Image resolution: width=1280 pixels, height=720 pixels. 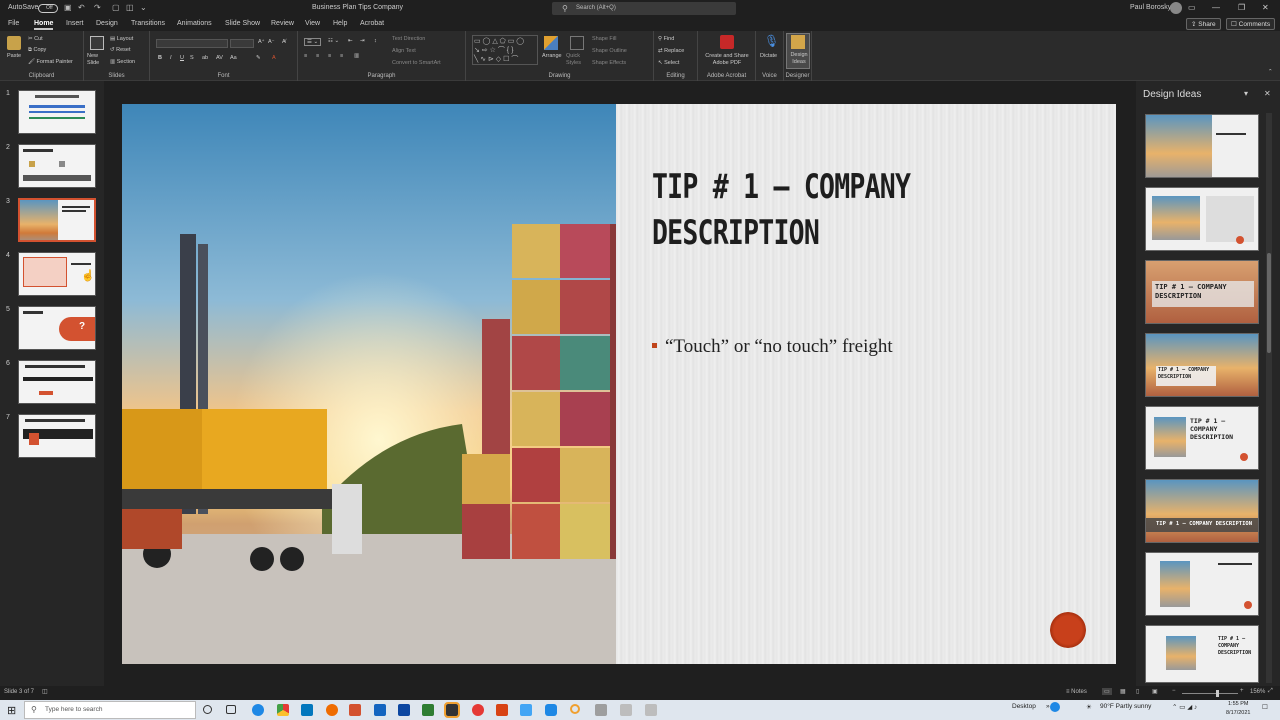 What do you see at coordinates (143, 7) in the screenshot?
I see `customize-icon: ⌄` at bounding box center [143, 7].